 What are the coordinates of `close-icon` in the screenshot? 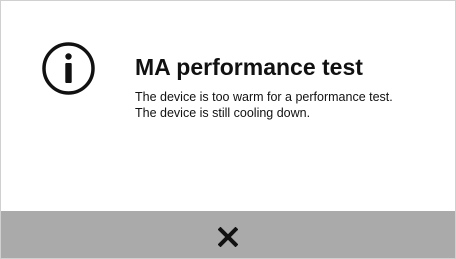 It's located at (228, 236).